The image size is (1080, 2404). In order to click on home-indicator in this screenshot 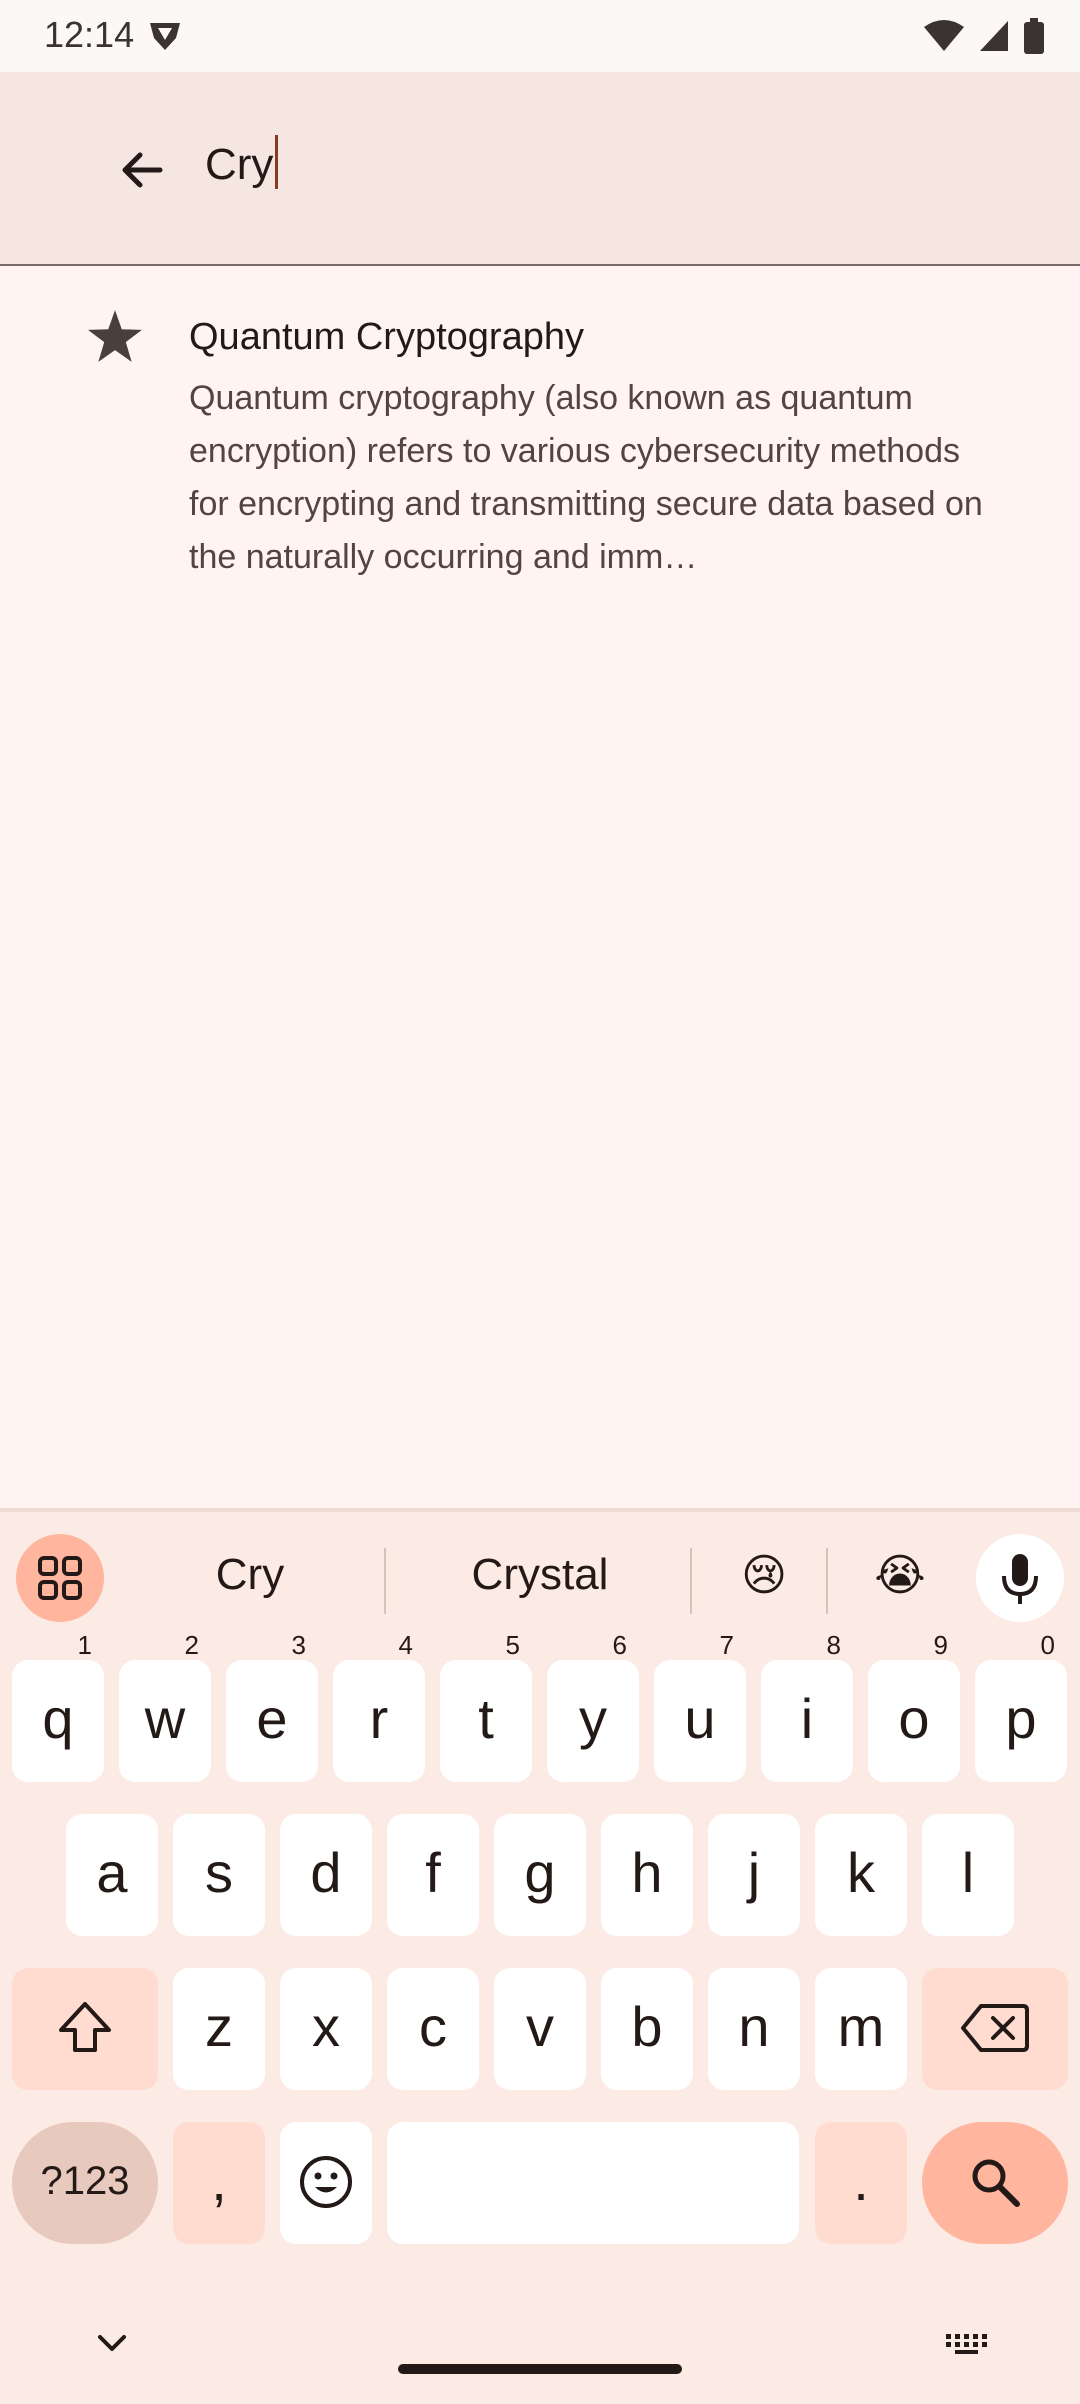, I will do `click(540, 2369)`.